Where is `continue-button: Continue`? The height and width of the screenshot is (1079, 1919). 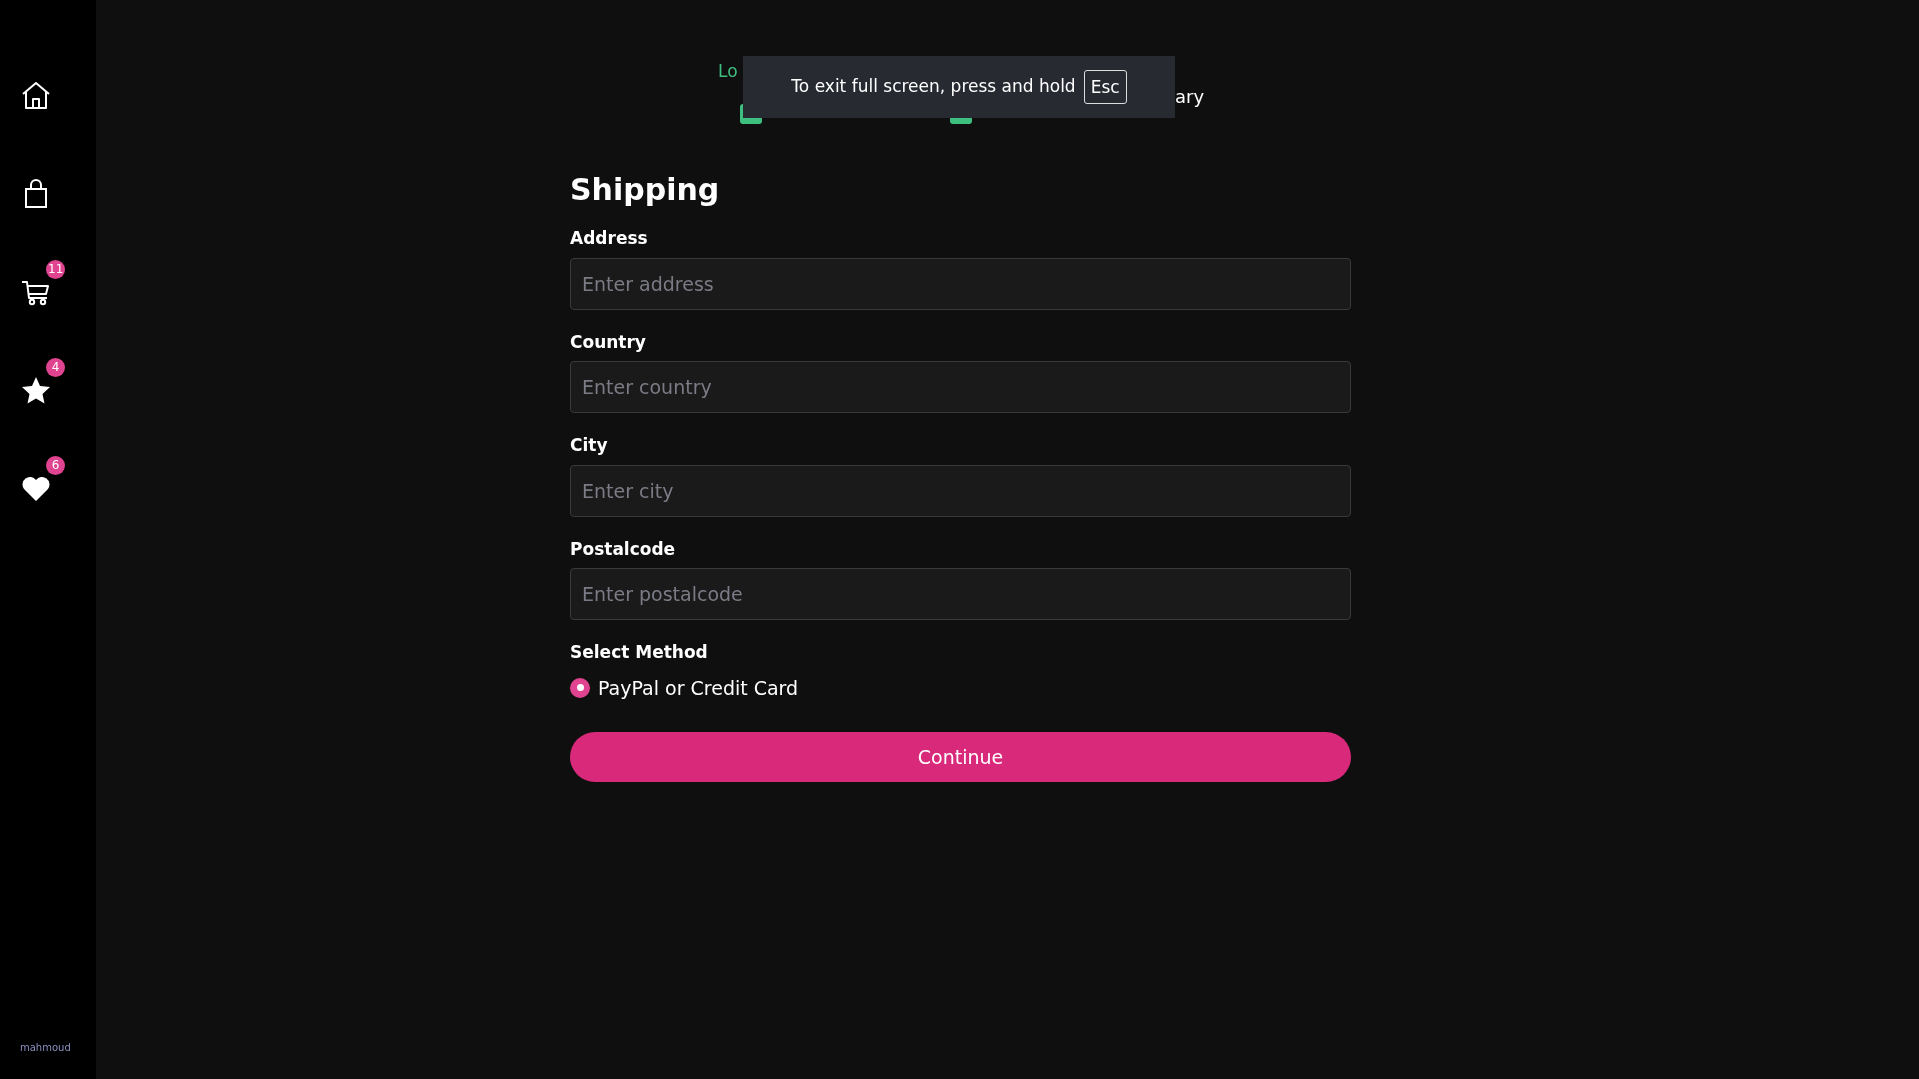
continue-button: Continue is located at coordinates (960, 757).